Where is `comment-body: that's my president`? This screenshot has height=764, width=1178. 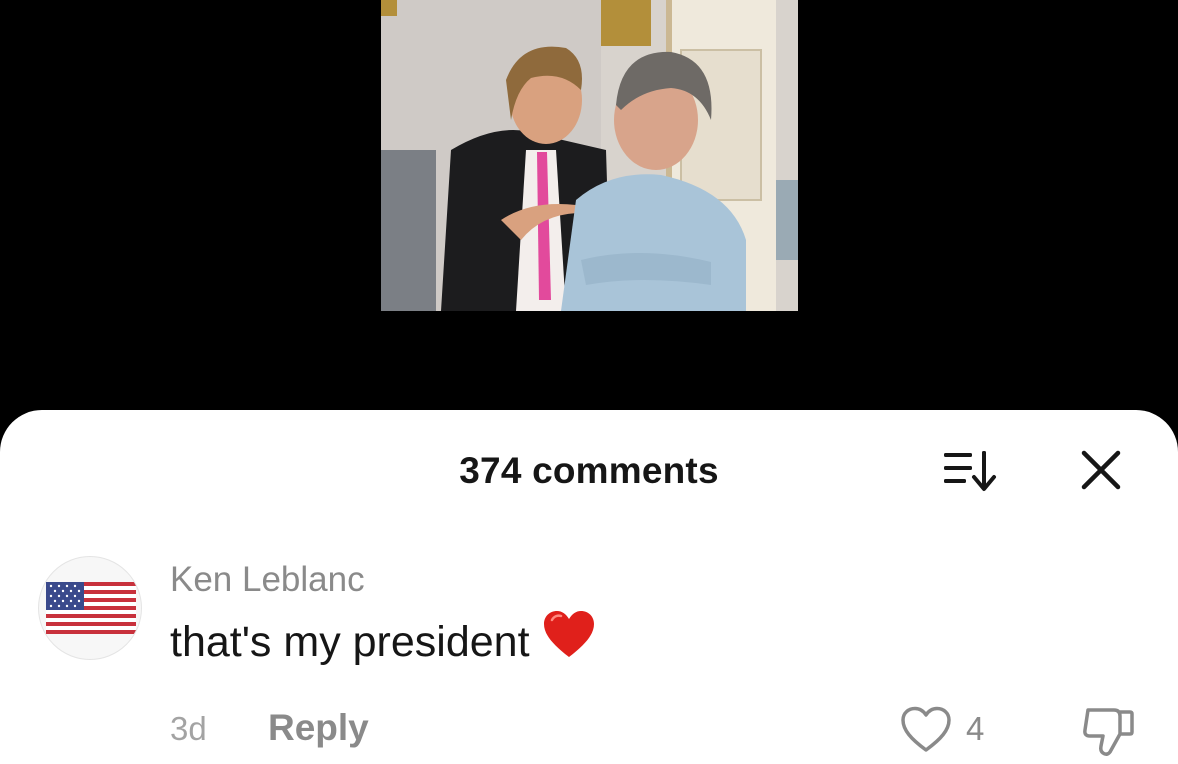 comment-body: that's my president is located at coordinates (383, 641).